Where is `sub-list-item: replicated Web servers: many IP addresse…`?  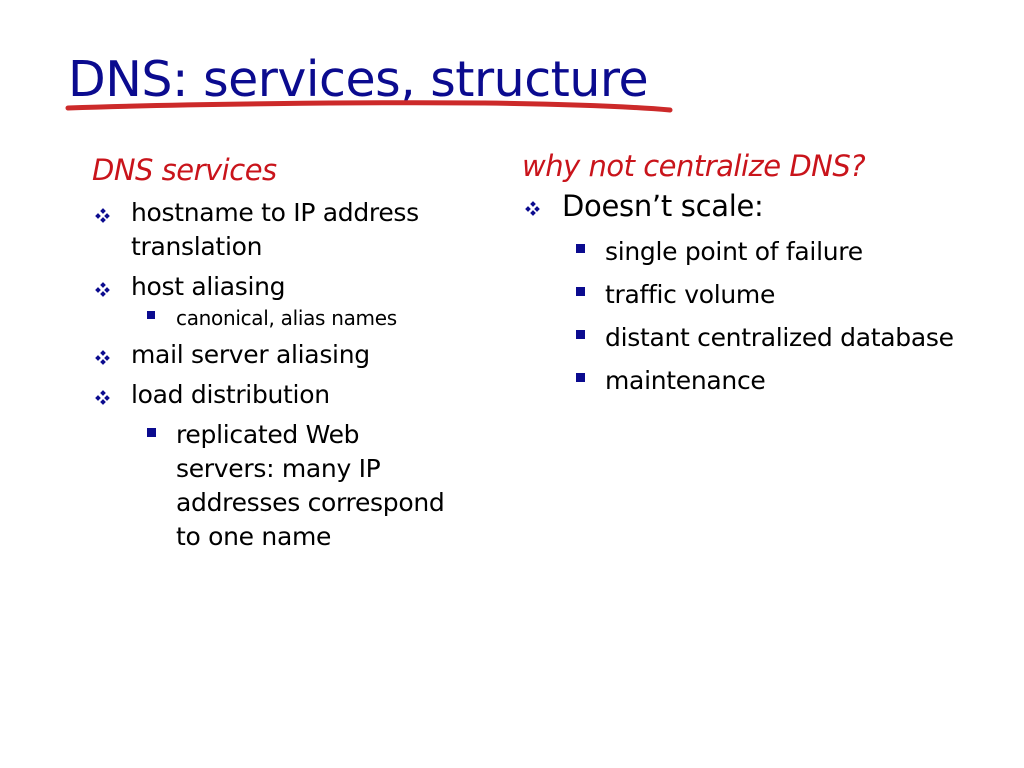 sub-list-item: replicated Web servers: many IP addresse… is located at coordinates (303, 486).